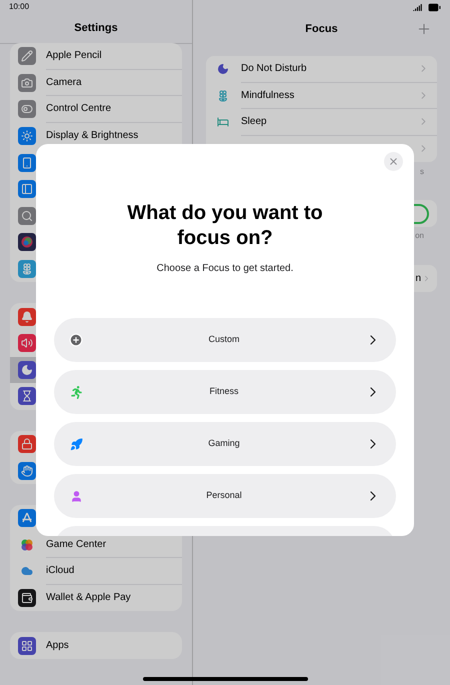  Describe the element at coordinates (225, 226) in the screenshot. I see `dialog-title: What do you want to focus on?` at that location.